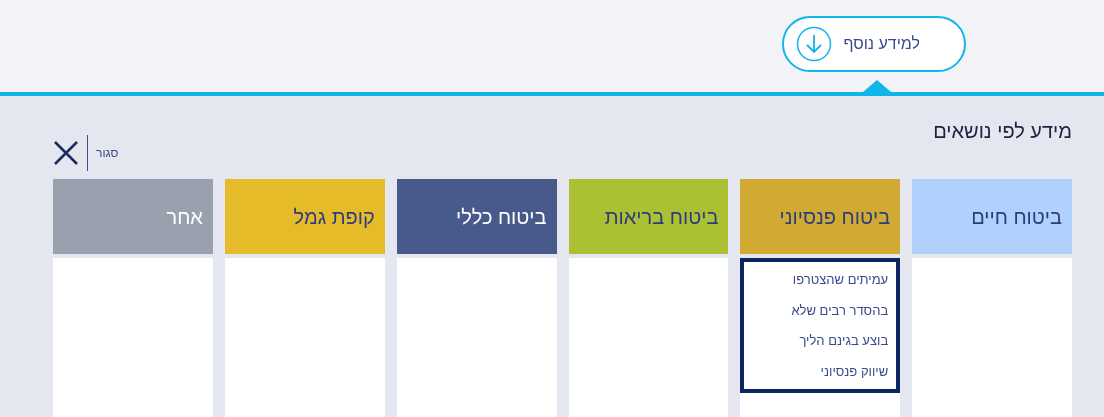 The image size is (1104, 417). Describe the element at coordinates (877, 86) in the screenshot. I see `pointer-icon` at that location.